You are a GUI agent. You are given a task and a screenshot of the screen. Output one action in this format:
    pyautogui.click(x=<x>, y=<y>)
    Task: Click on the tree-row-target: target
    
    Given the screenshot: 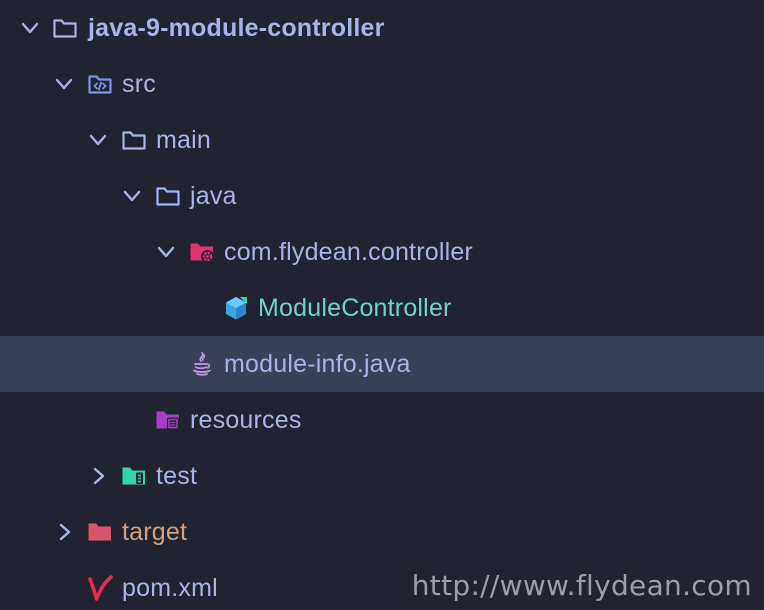 What is the action you would take?
    pyautogui.click(x=382, y=532)
    